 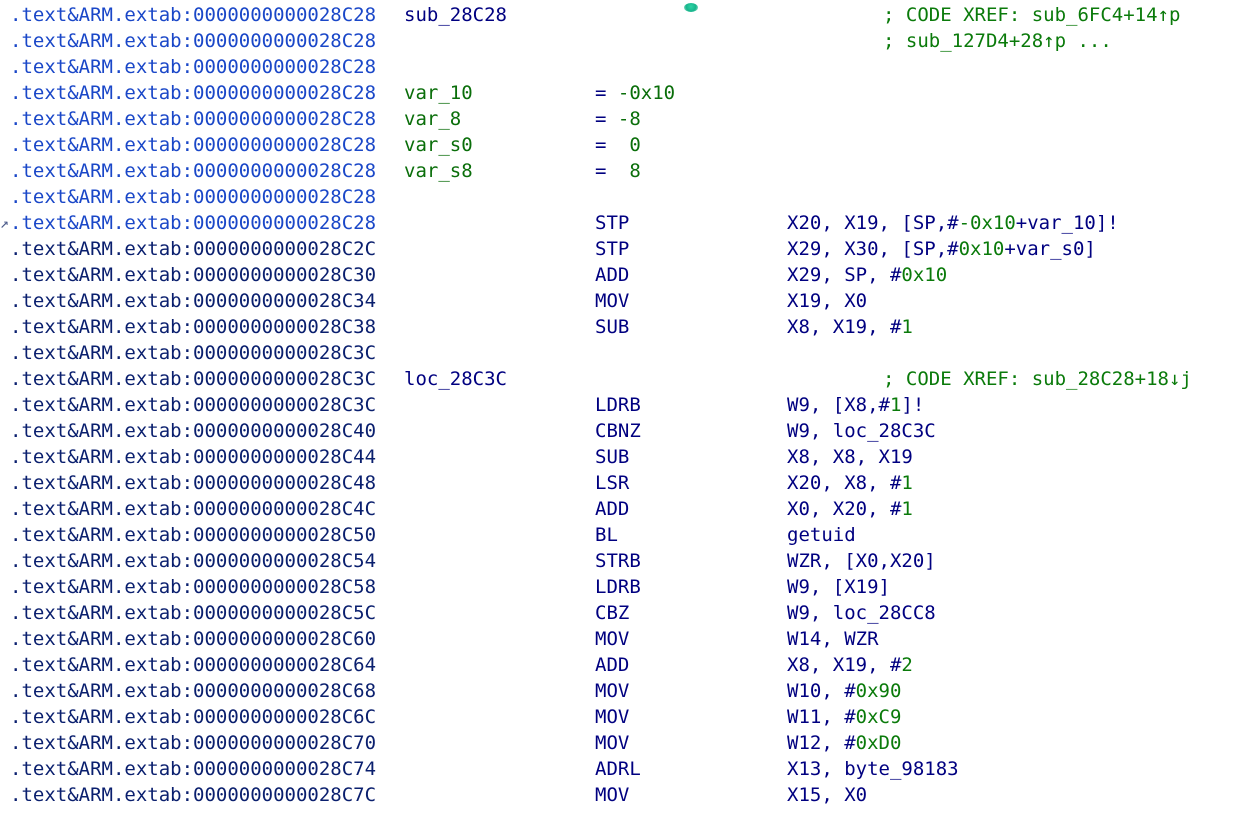 What do you see at coordinates (618, 431) in the screenshot?
I see `mnemonic: CBNZ` at bounding box center [618, 431].